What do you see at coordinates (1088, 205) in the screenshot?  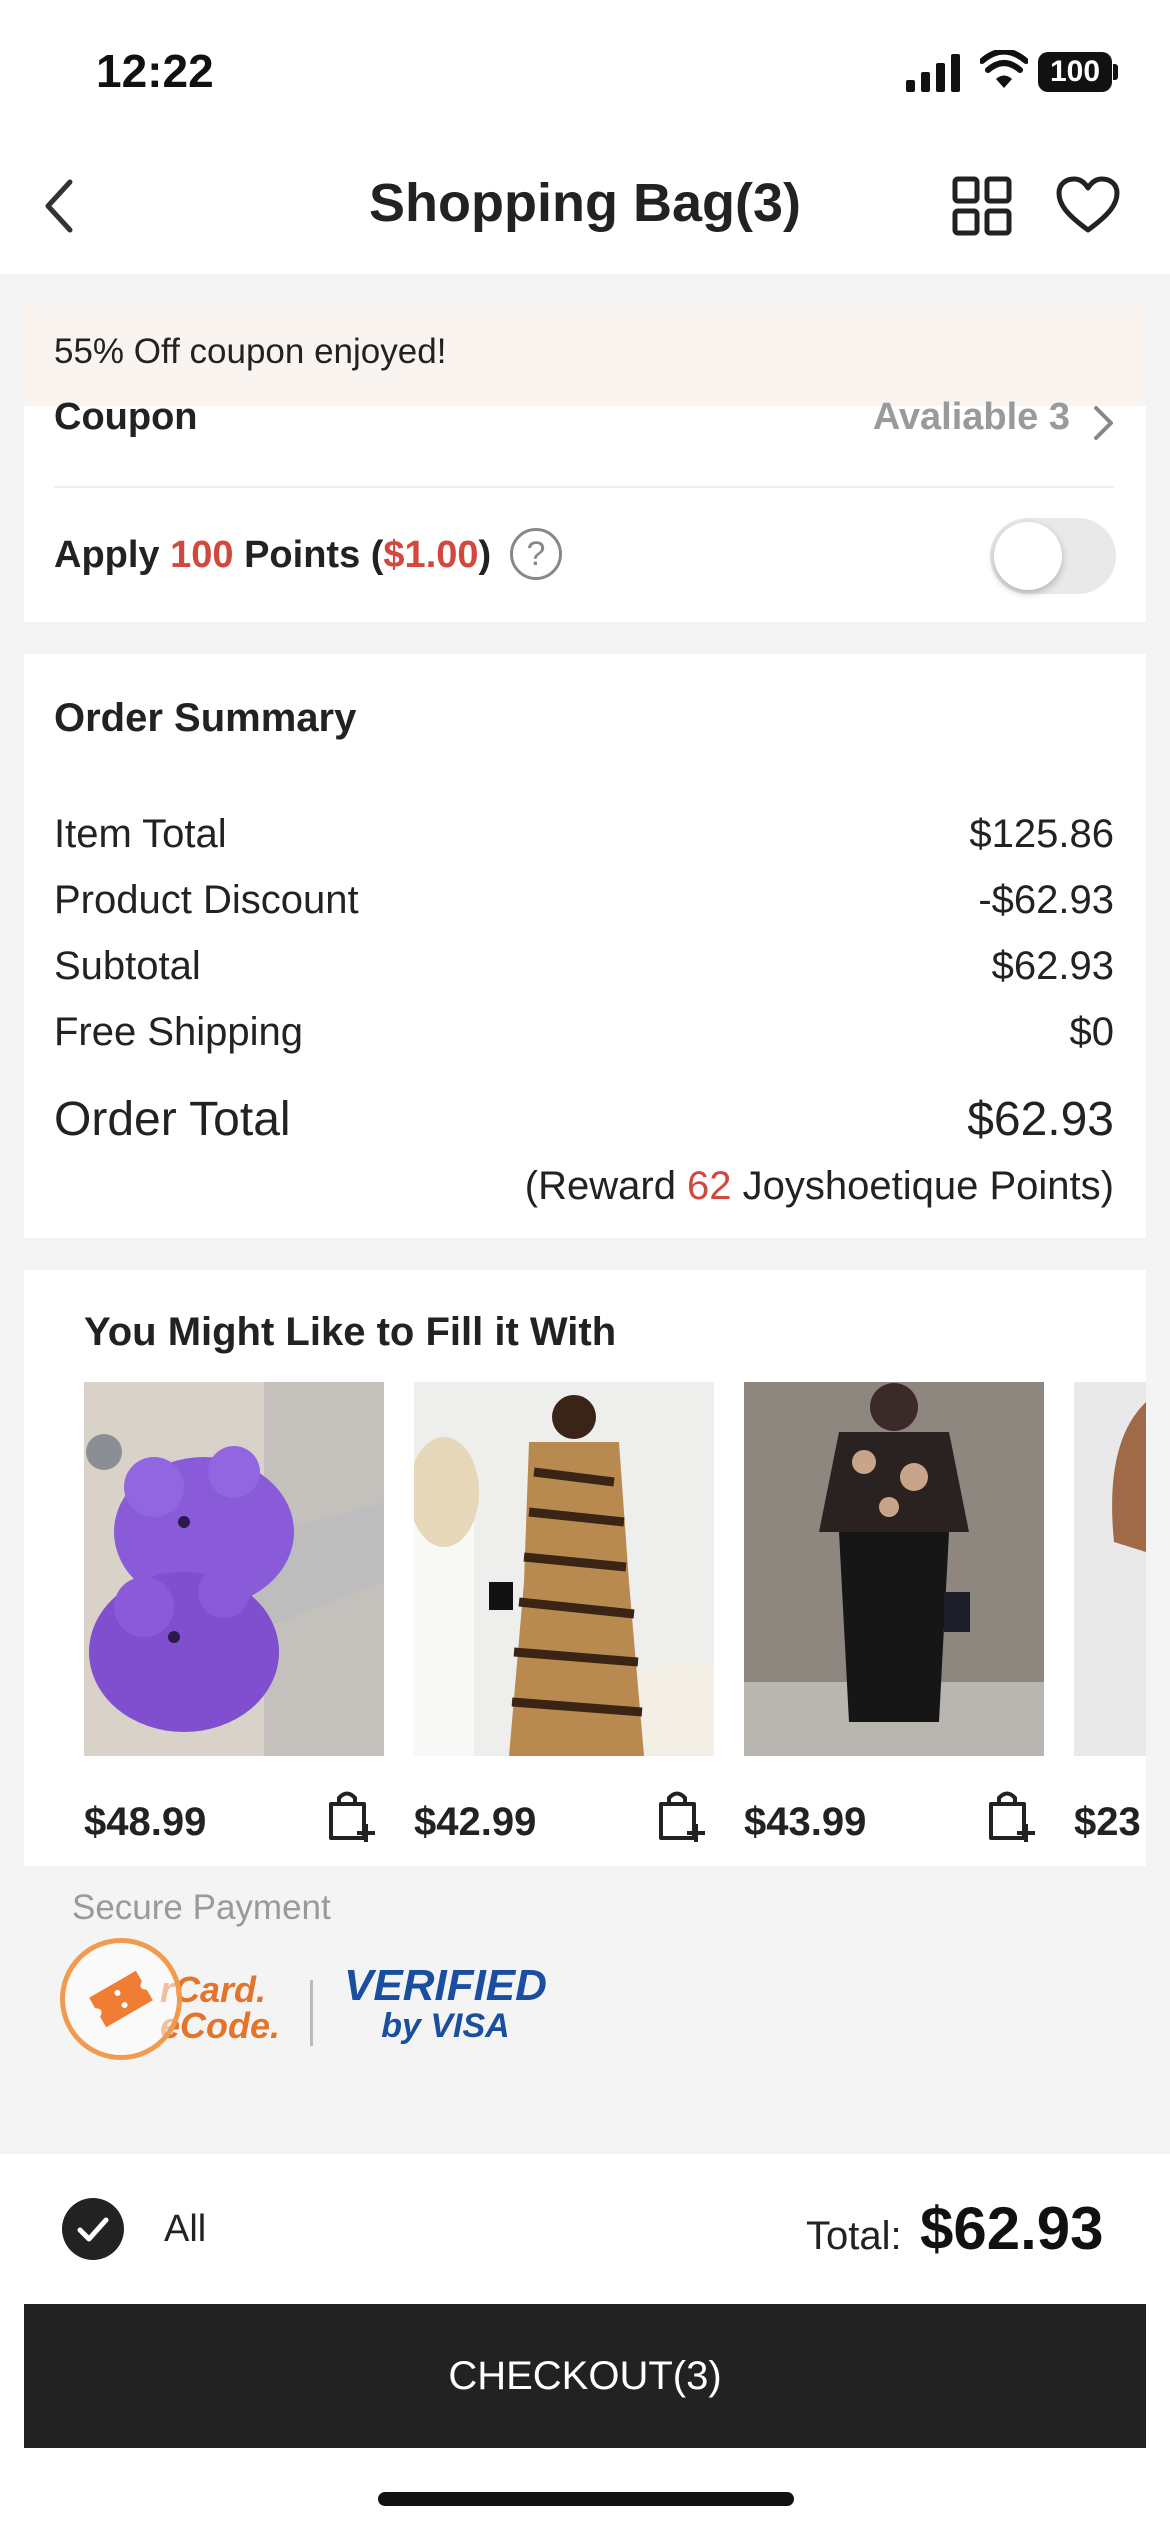 I see `heart-icon` at bounding box center [1088, 205].